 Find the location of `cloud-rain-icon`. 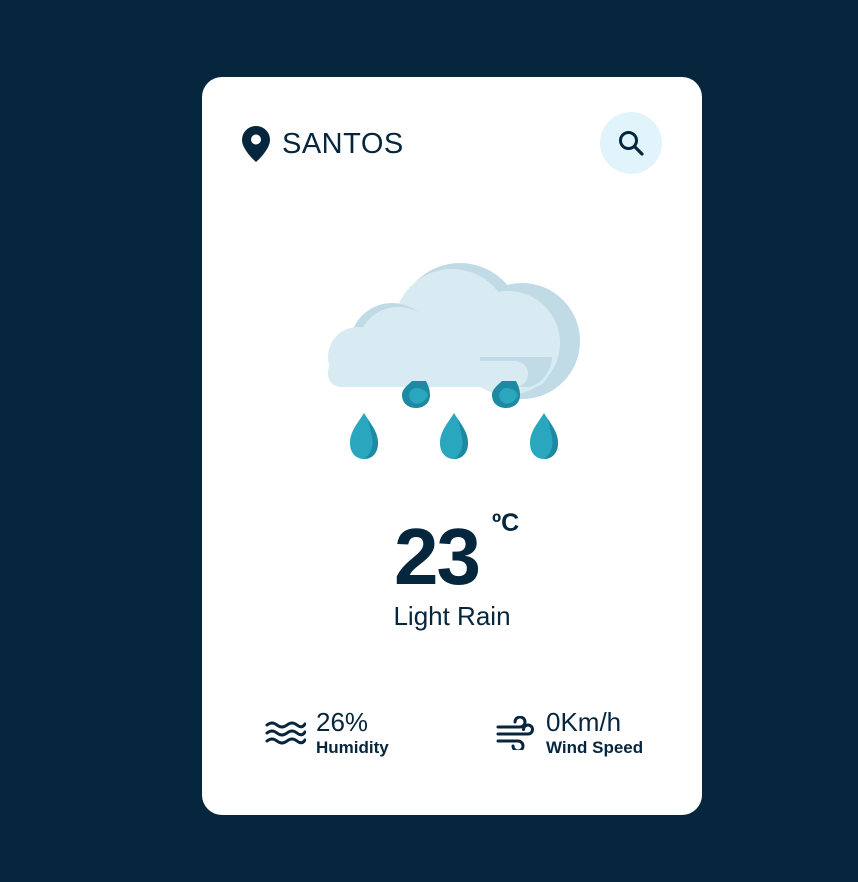

cloud-rain-icon is located at coordinates (454, 361).